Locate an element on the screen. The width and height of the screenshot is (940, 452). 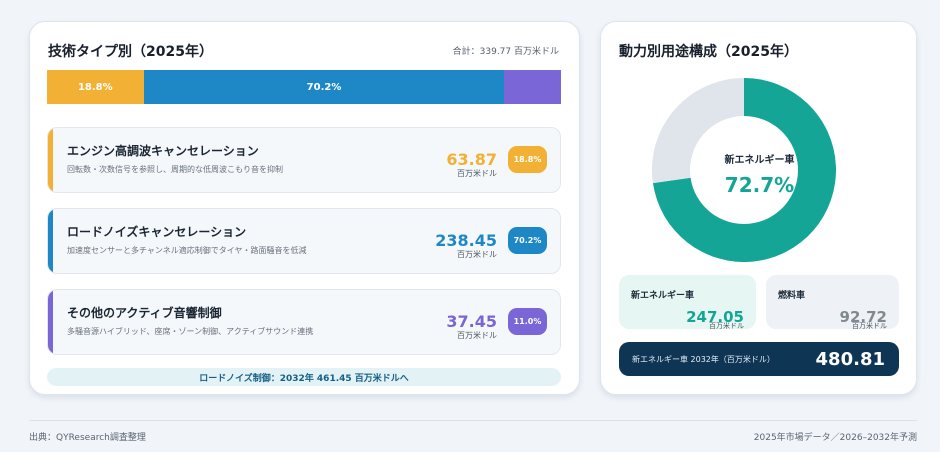
footer-note: 2025年市場データ／2026–2032年予測 is located at coordinates (835, 438).